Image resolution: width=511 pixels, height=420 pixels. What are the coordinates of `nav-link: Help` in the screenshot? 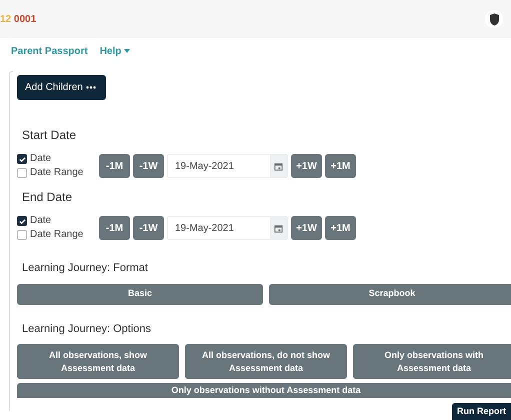 It's located at (115, 51).